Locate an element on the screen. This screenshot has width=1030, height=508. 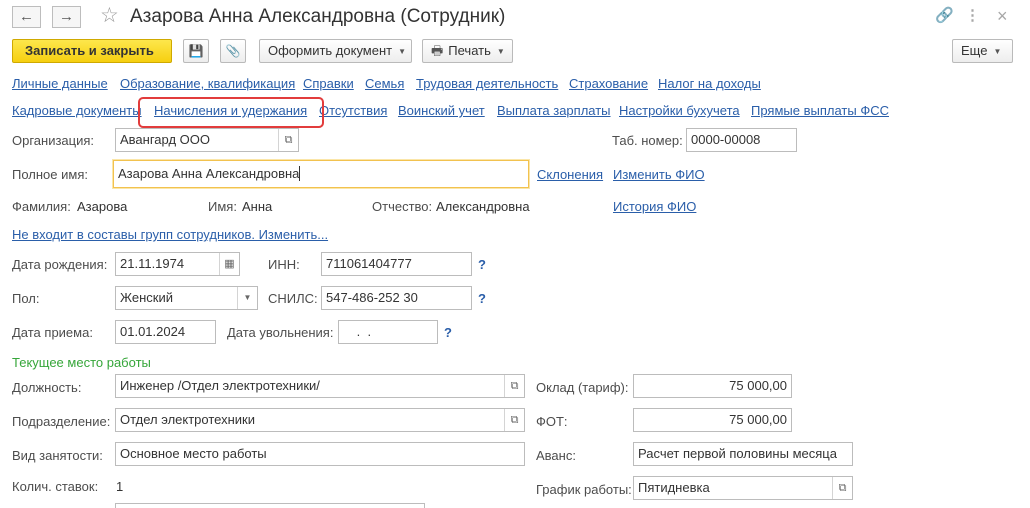
nav-link-certificates: Справки is located at coordinates (328, 84).